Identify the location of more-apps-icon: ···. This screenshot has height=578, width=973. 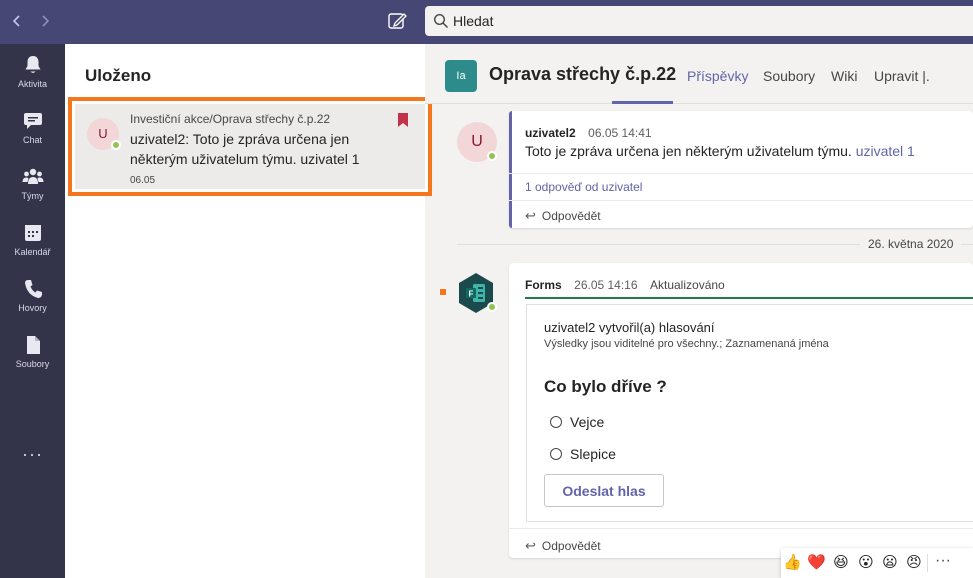
(32, 454).